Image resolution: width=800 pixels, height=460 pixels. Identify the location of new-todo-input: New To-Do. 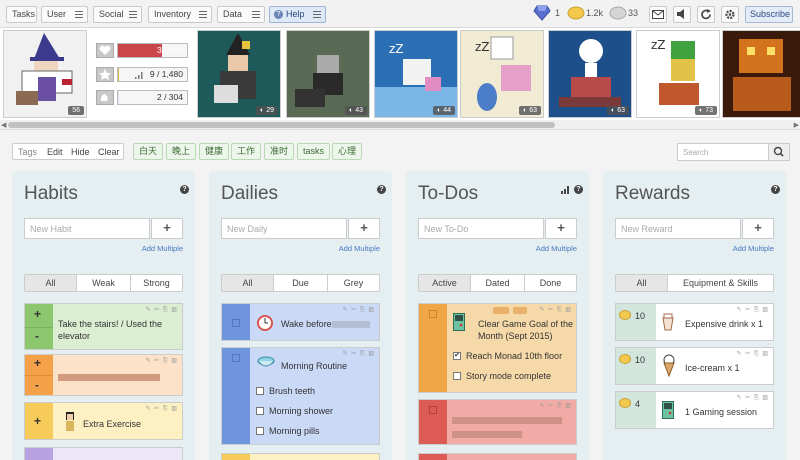
(481, 228).